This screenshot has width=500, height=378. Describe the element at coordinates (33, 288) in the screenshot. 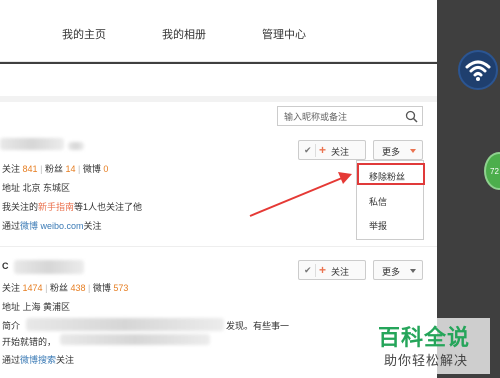

I see `follow-count: 1474` at that location.